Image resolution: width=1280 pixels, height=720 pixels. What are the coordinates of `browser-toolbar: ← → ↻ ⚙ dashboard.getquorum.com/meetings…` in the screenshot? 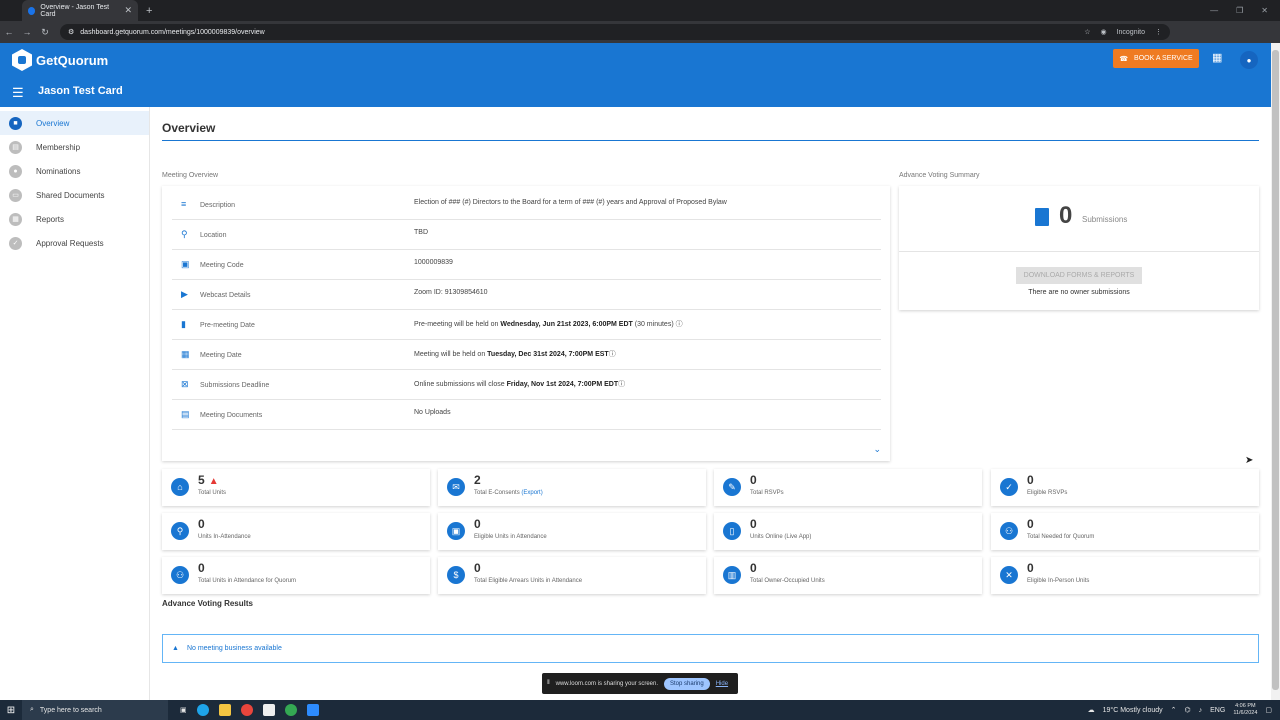 It's located at (640, 32).